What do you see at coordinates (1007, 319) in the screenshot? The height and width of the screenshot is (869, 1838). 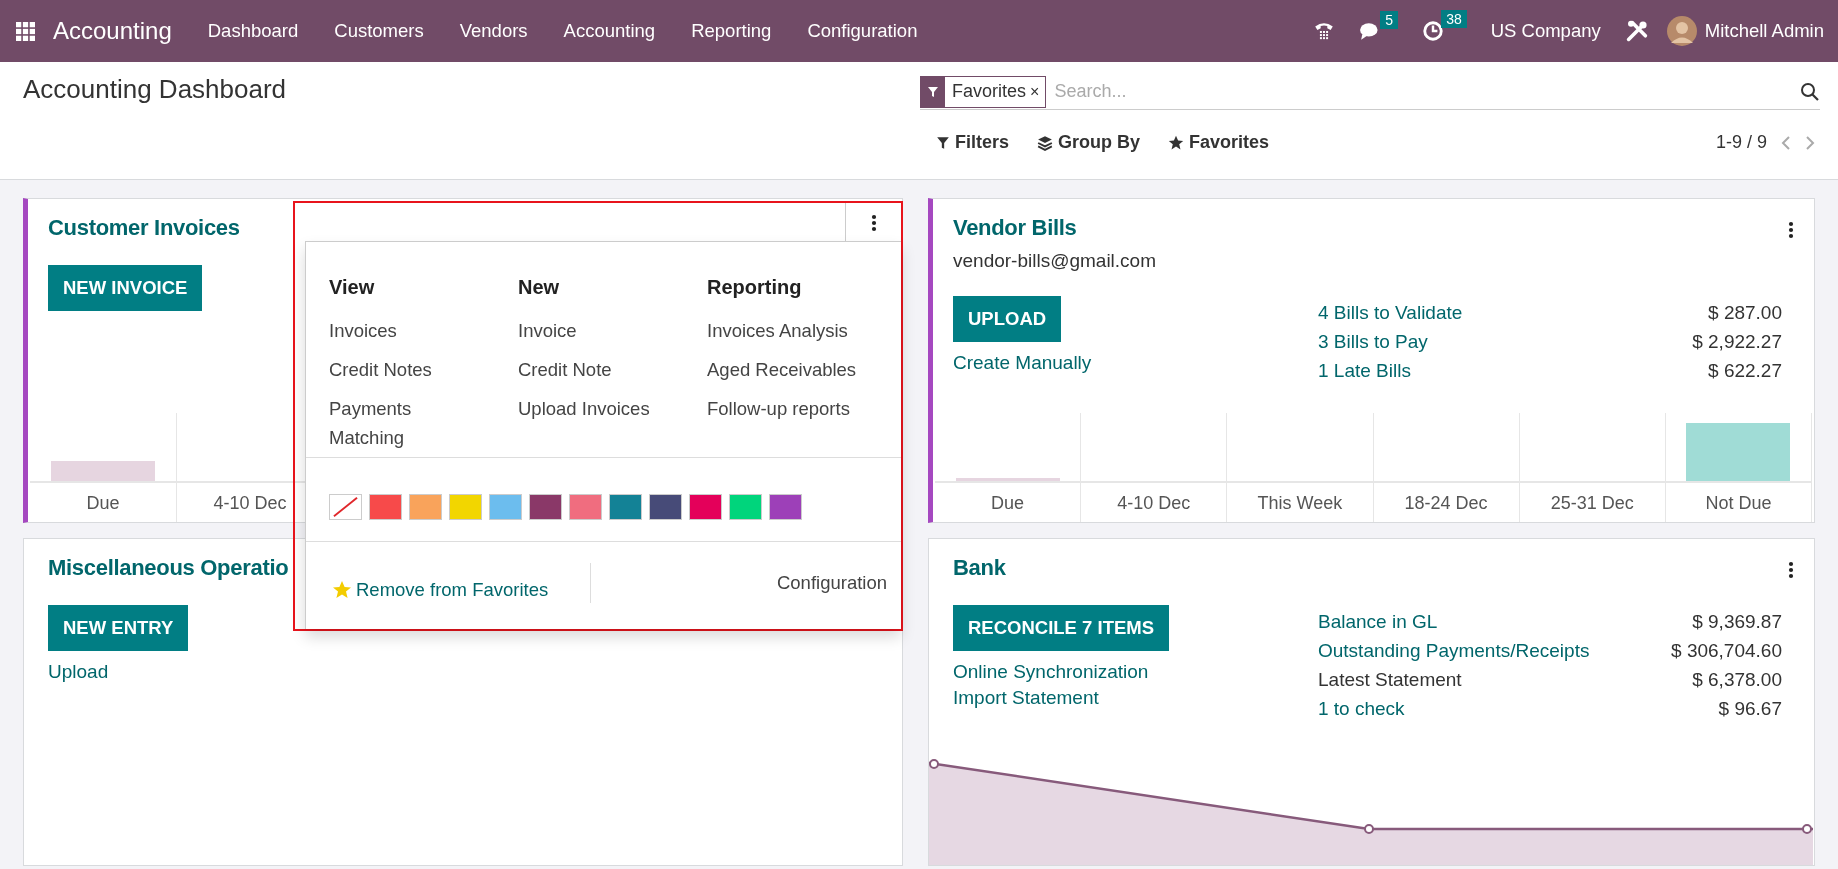 I see `primary-button: UPLOAD` at bounding box center [1007, 319].